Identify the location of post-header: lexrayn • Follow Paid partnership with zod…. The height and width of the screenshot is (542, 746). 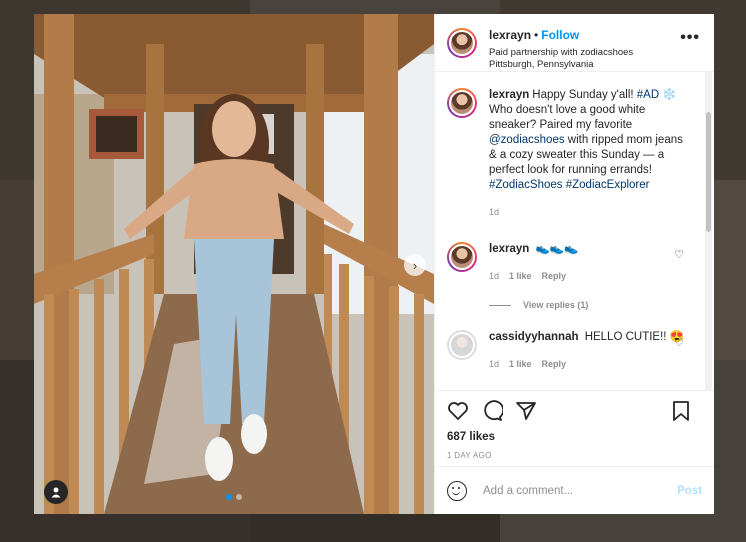
(574, 43).